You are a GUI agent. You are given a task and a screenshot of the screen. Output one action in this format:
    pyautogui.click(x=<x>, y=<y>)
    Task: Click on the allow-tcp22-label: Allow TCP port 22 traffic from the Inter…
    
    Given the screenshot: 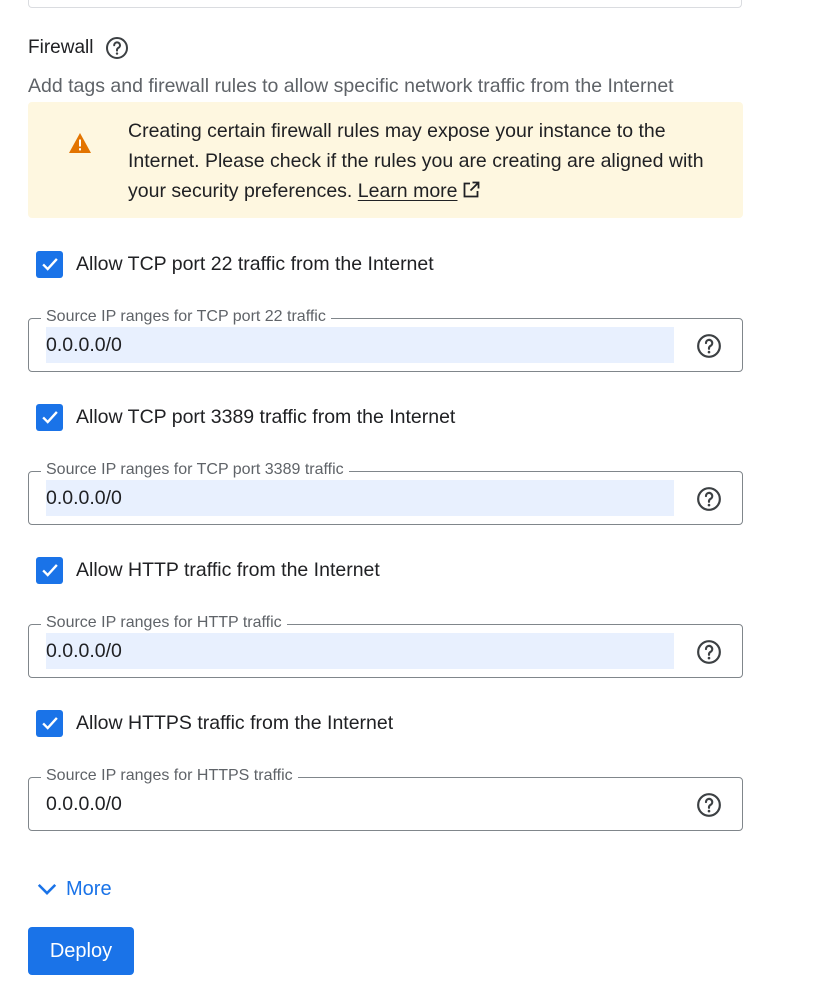 What is the action you would take?
    pyautogui.click(x=255, y=263)
    